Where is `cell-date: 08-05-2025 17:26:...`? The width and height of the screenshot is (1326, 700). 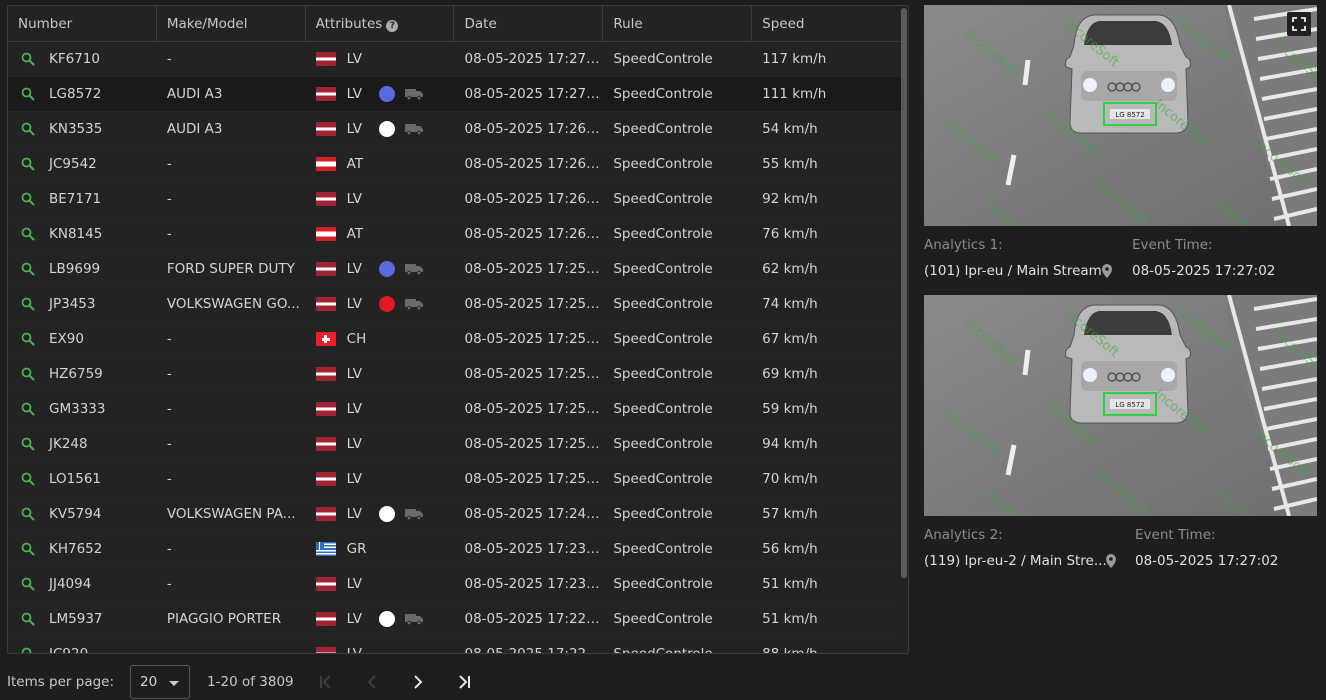 cell-date: 08-05-2025 17:26:... is located at coordinates (534, 233).